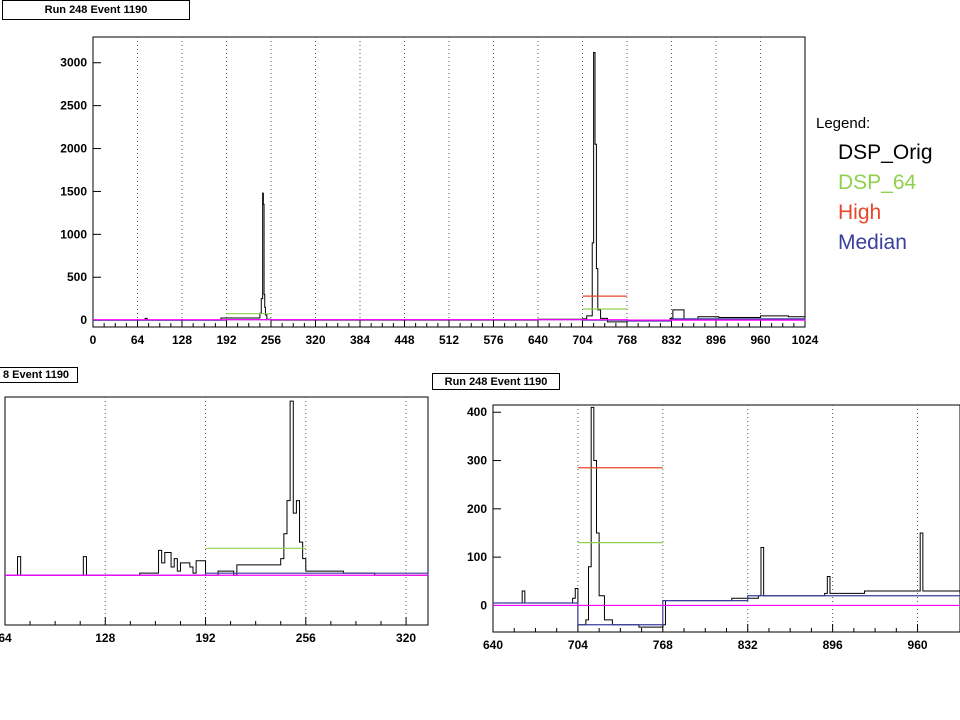 This screenshot has width=960, height=720. What do you see at coordinates (483, 605) in the screenshot?
I see `zoom-right-ytick-label: 0` at bounding box center [483, 605].